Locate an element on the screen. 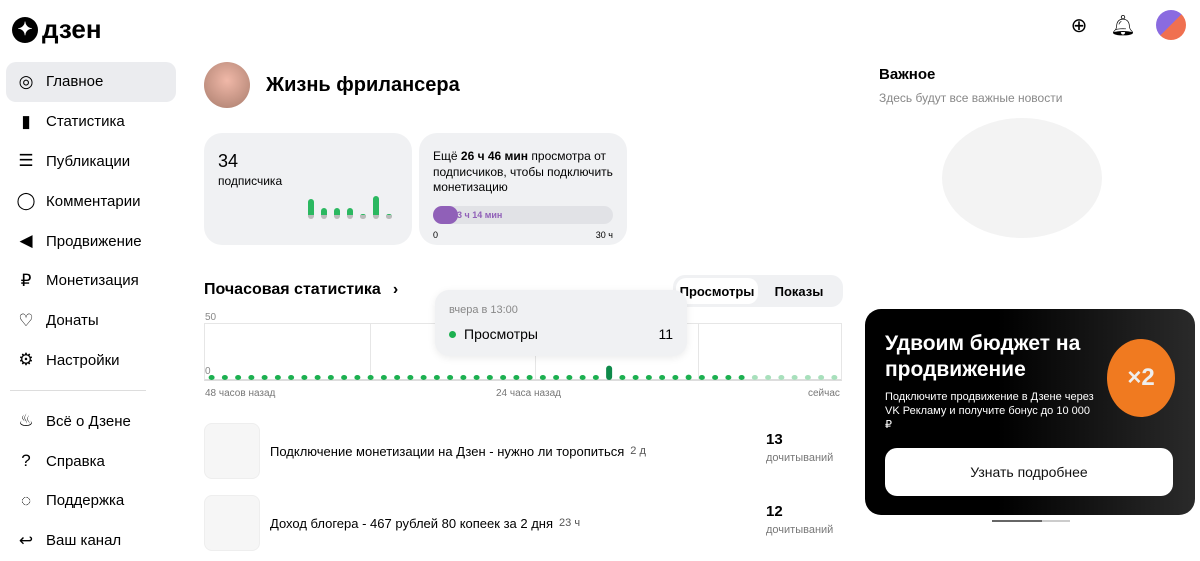 The height and width of the screenshot is (561, 1200). subscribers-card: 34 подписчика is located at coordinates (308, 189).